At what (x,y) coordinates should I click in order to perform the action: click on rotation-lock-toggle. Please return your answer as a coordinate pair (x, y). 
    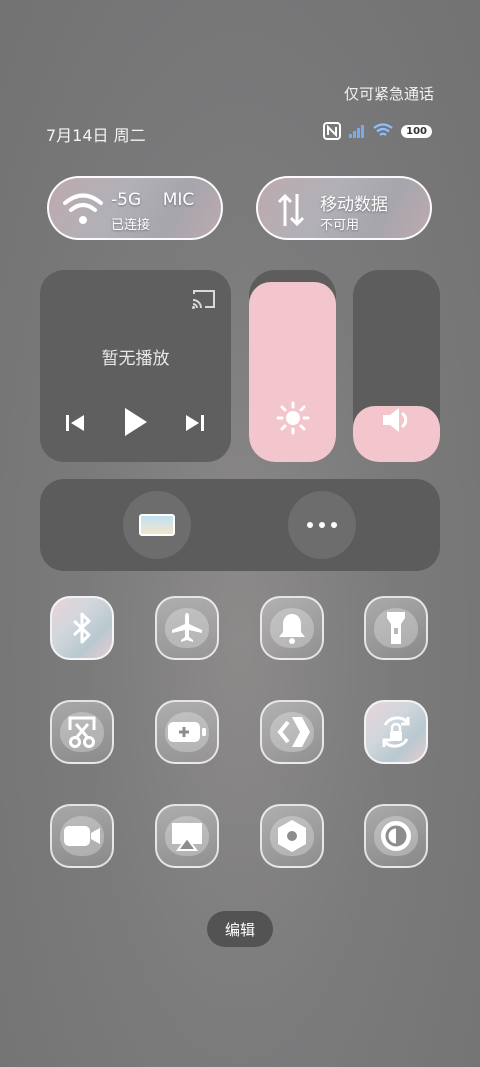
    Looking at the image, I should click on (396, 732).